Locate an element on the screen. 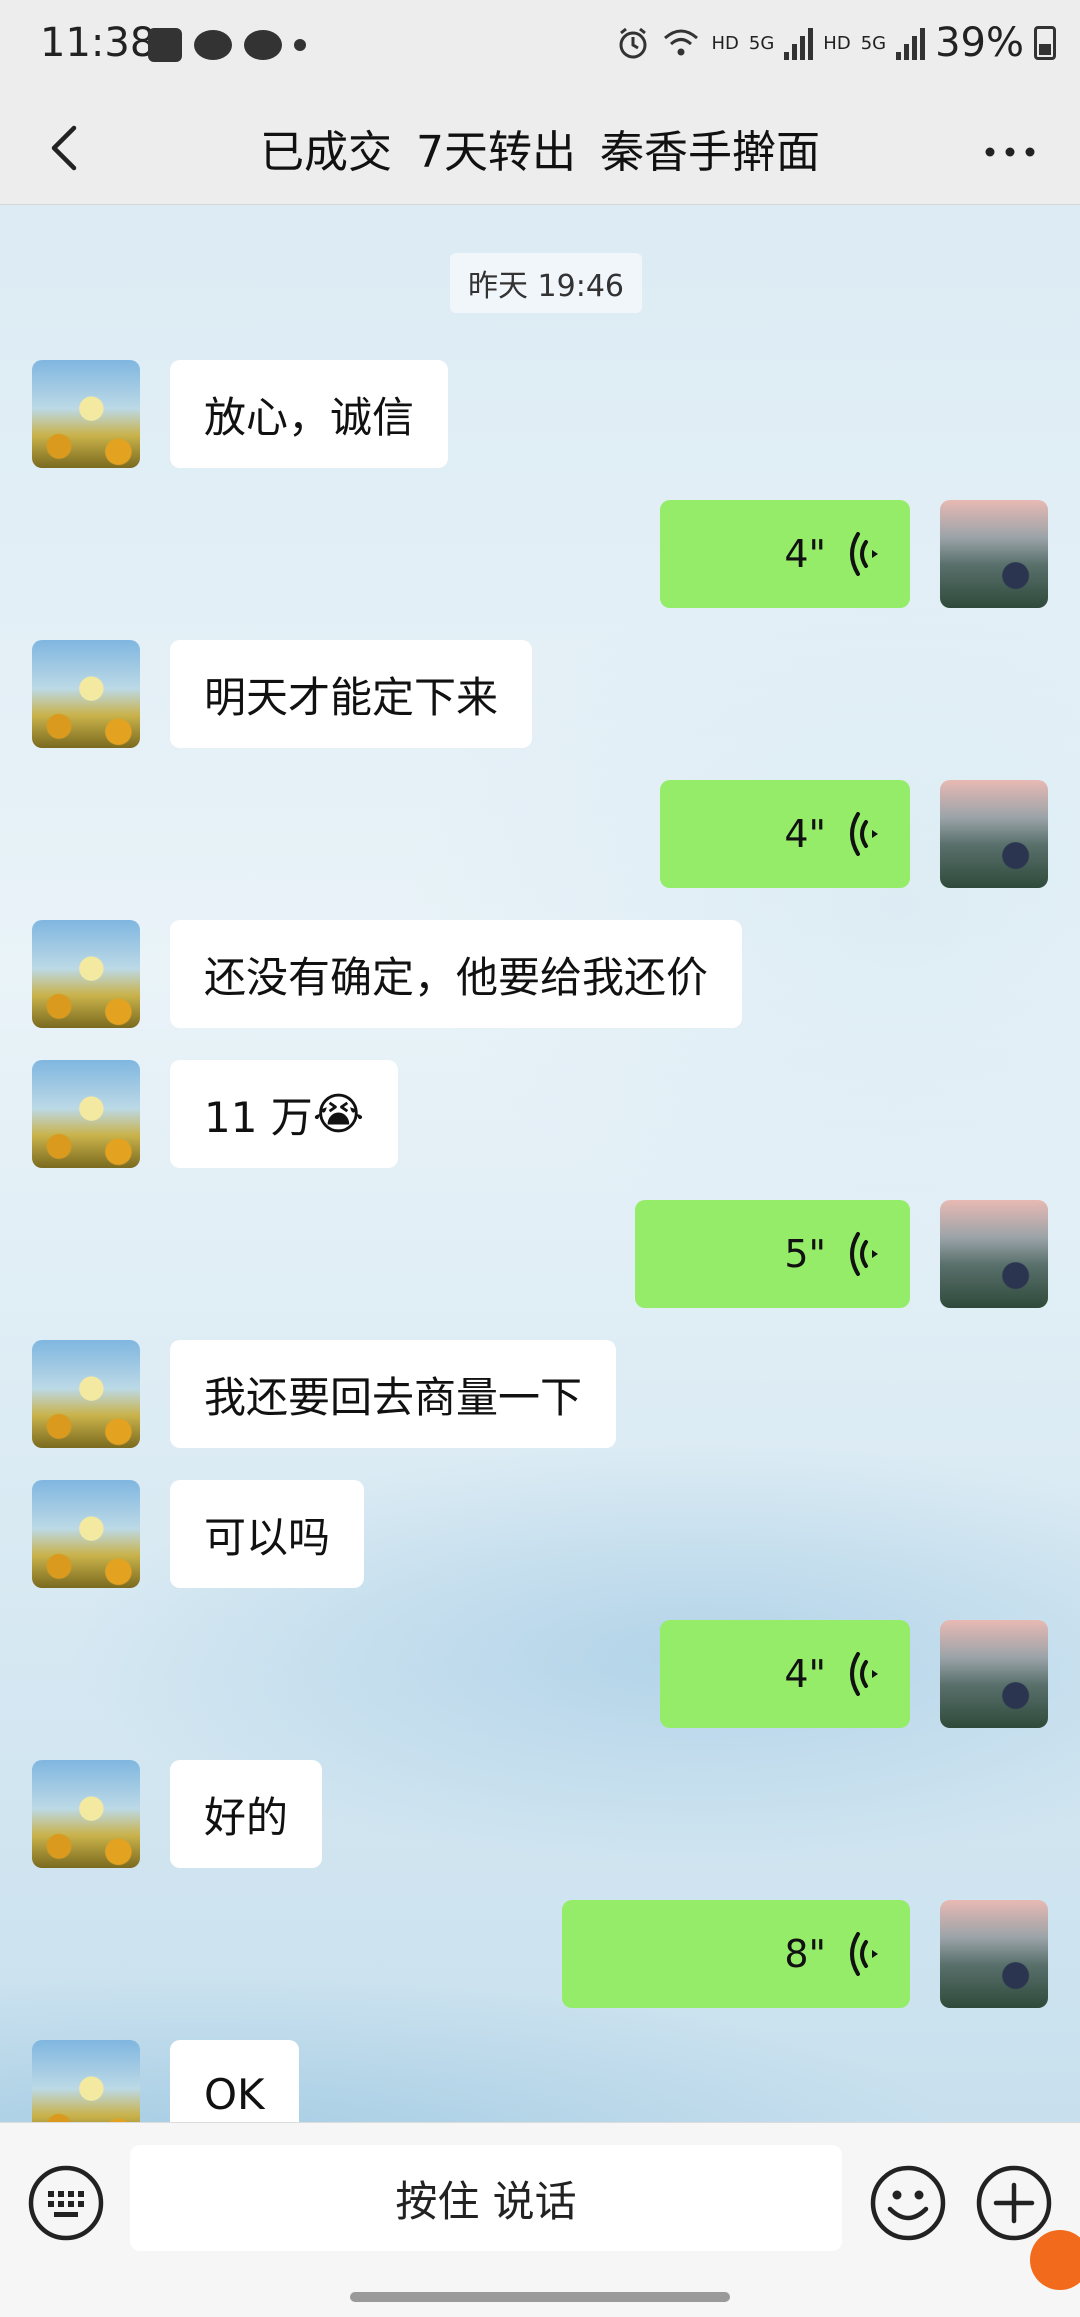  chat-title: 已成交 7天转出 秦香手擀面 is located at coordinates (540, 152).